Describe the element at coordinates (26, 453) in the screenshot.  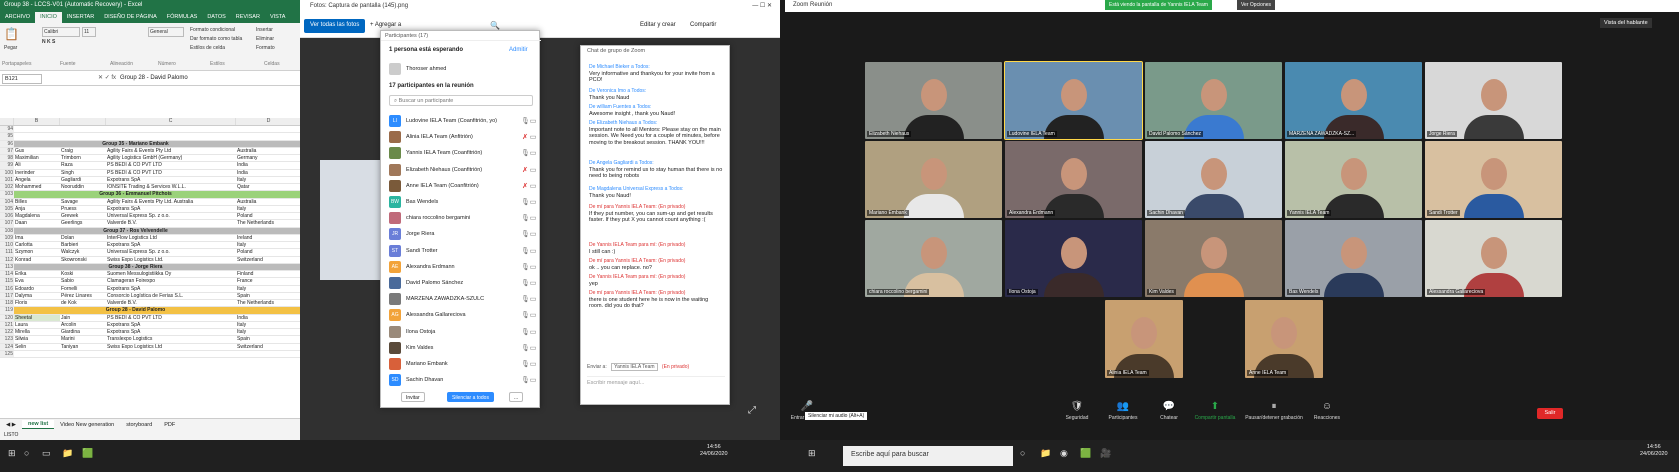
I see `search-icon: ○` at that location.